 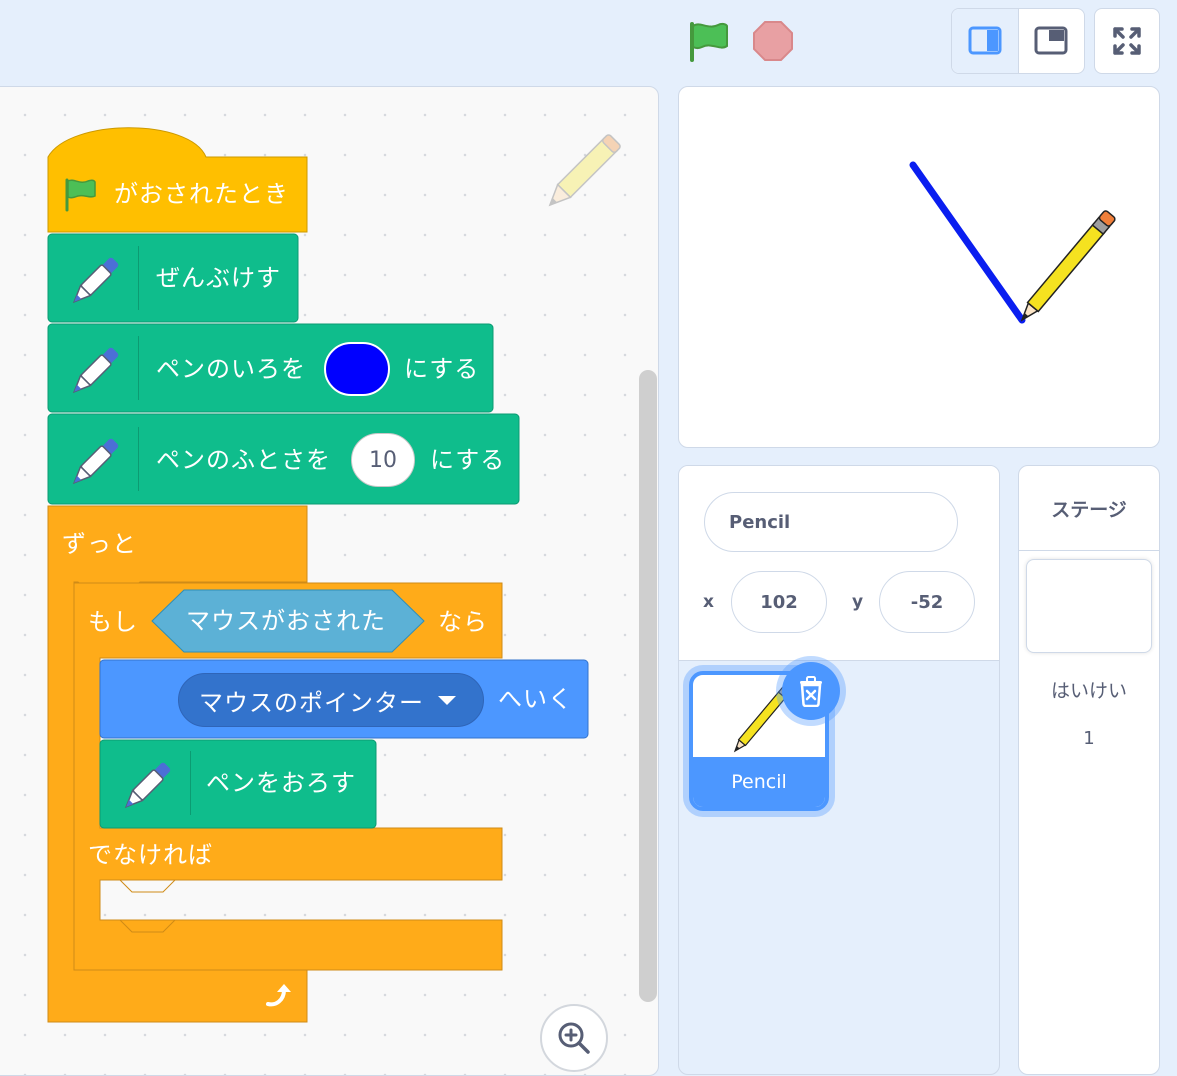 What do you see at coordinates (383, 460) in the screenshot?
I see `pen-size-input: 10` at bounding box center [383, 460].